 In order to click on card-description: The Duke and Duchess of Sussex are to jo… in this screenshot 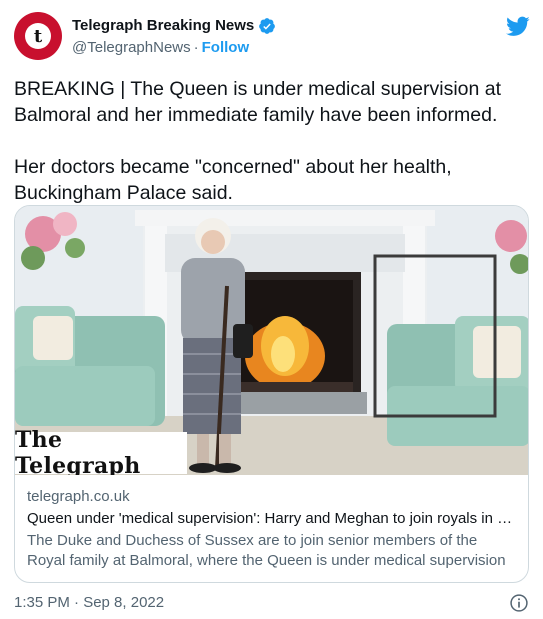, I will do `click(266, 557)`.